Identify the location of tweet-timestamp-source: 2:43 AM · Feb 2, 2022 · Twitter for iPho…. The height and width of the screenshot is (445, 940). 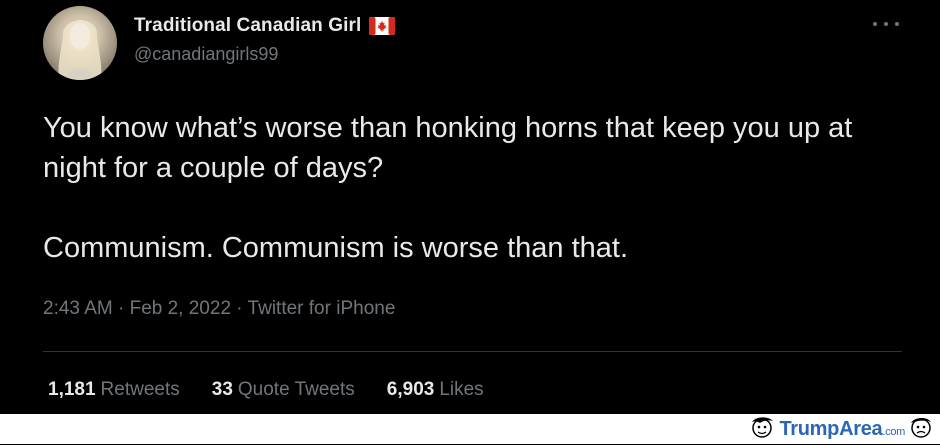
(219, 309).